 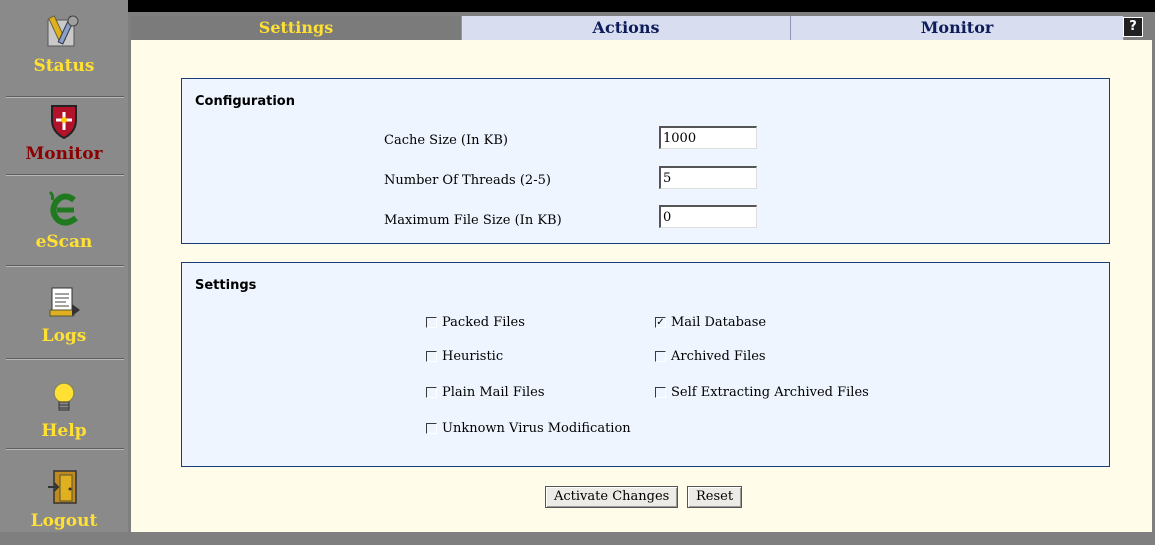 I want to click on checkbox-label: Self Extracting Archived Files, so click(x=770, y=392).